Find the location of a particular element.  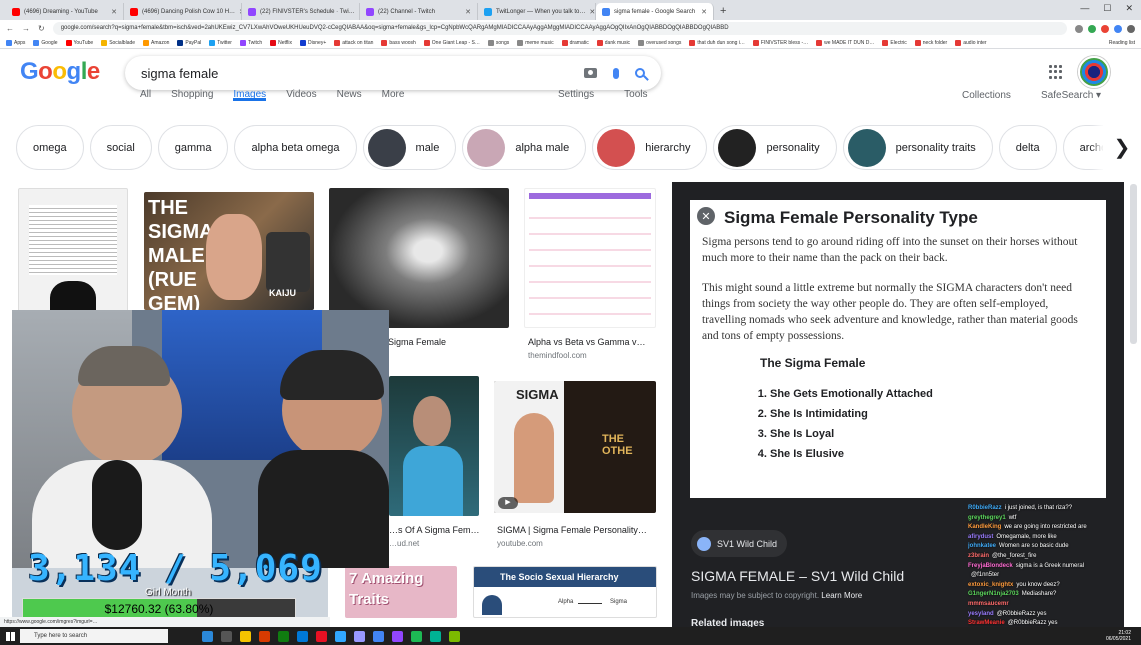

result-image-7-traits: 7 Amazing Traits is located at coordinates (401, 592).